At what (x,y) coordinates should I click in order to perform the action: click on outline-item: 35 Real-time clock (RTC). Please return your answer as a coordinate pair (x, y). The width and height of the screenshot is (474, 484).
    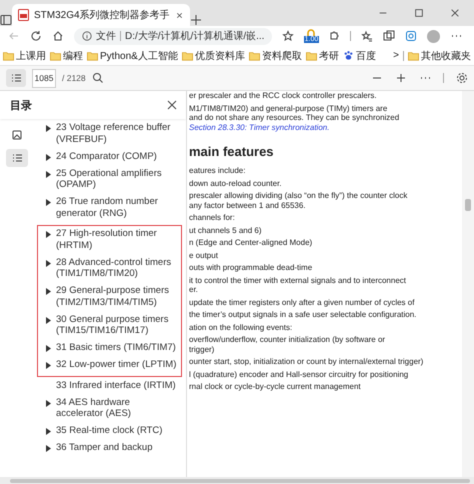
    Looking at the image, I should click on (117, 430).